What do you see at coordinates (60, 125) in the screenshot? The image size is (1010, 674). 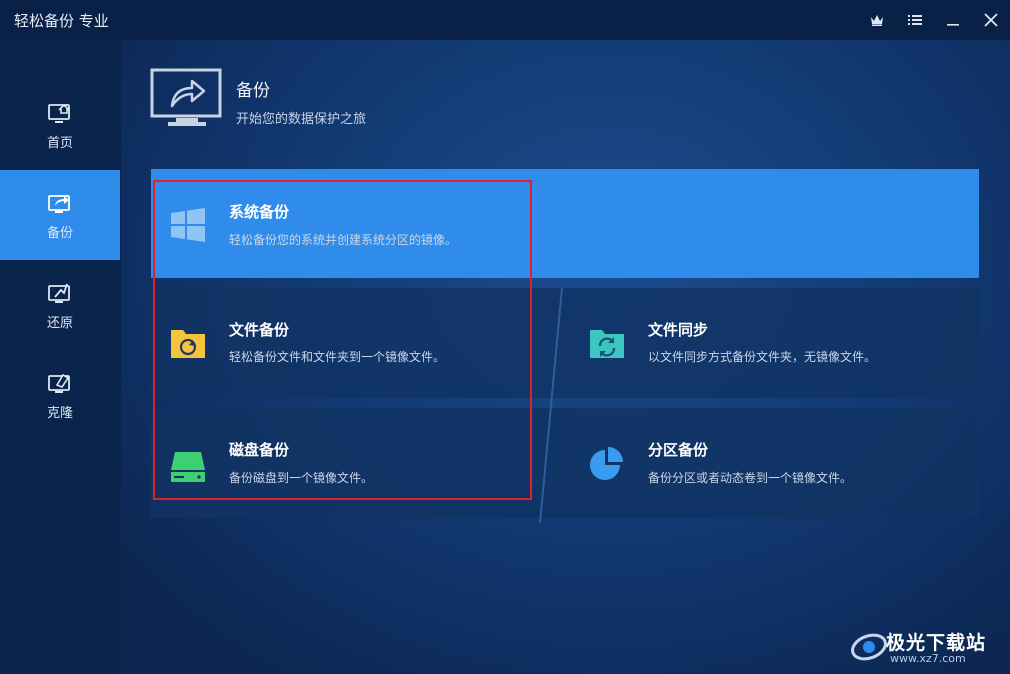 I see `sidebar-item-home: 首页` at bounding box center [60, 125].